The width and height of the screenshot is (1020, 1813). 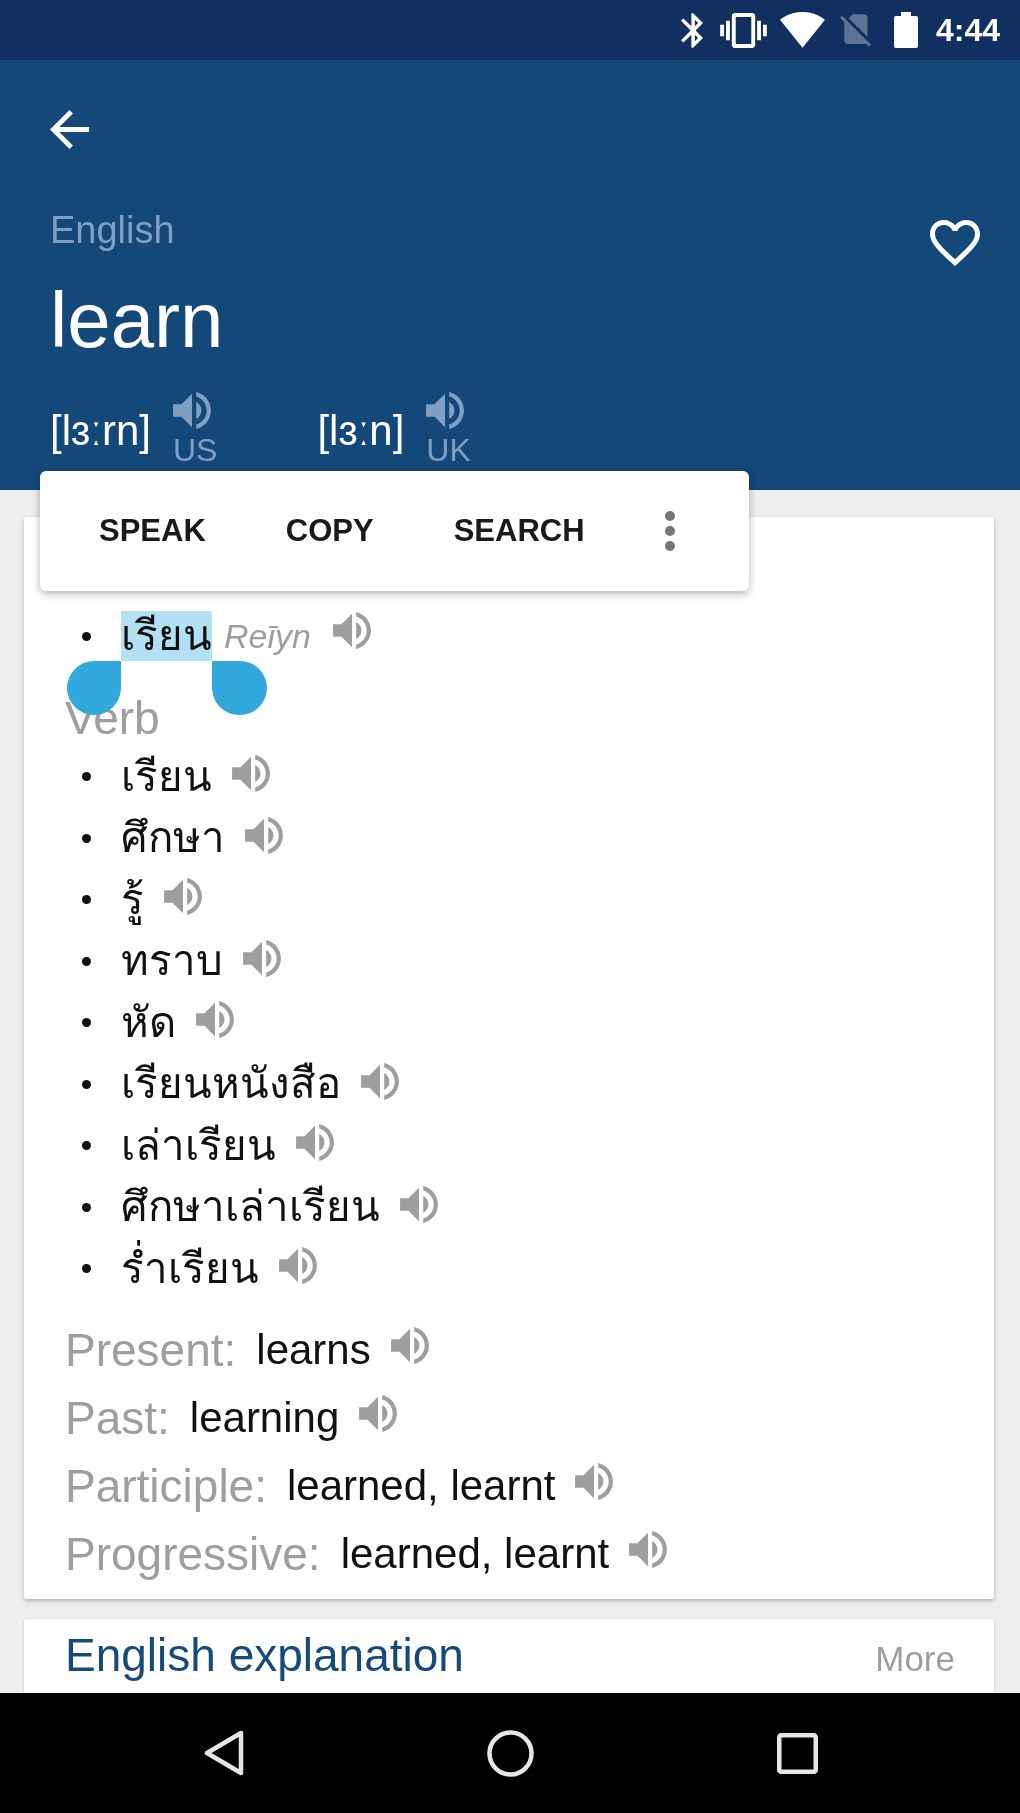 I want to click on no-sim-icon, so click(x=855, y=30).